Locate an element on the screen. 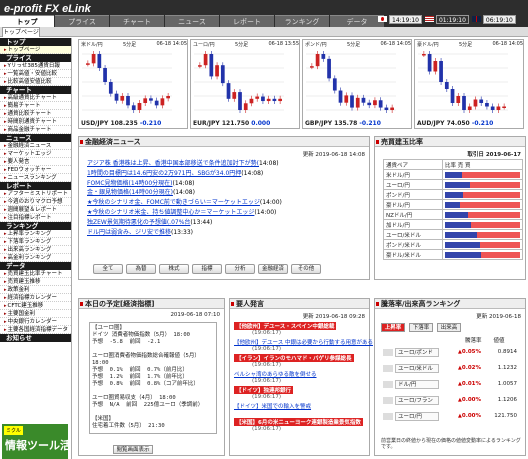 The image size is (528, 459). sidebar-item: 売買建玉推移 is located at coordinates (35, 282).